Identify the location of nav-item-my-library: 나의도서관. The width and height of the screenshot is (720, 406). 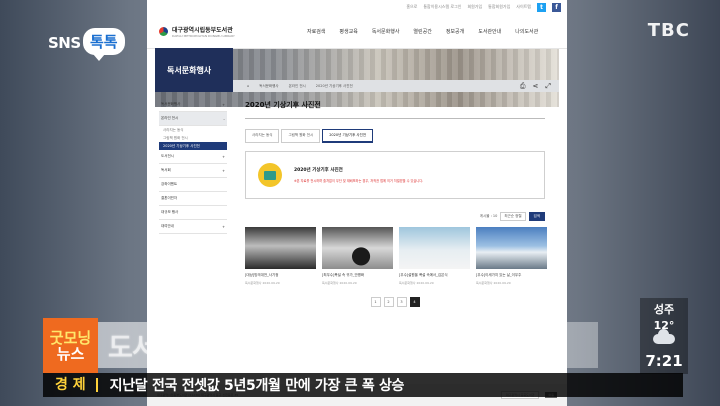
(526, 31).